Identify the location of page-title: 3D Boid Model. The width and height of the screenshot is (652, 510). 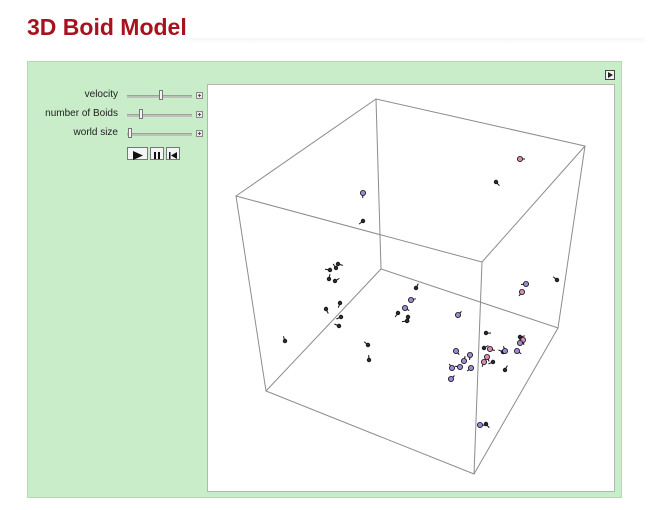
(107, 27).